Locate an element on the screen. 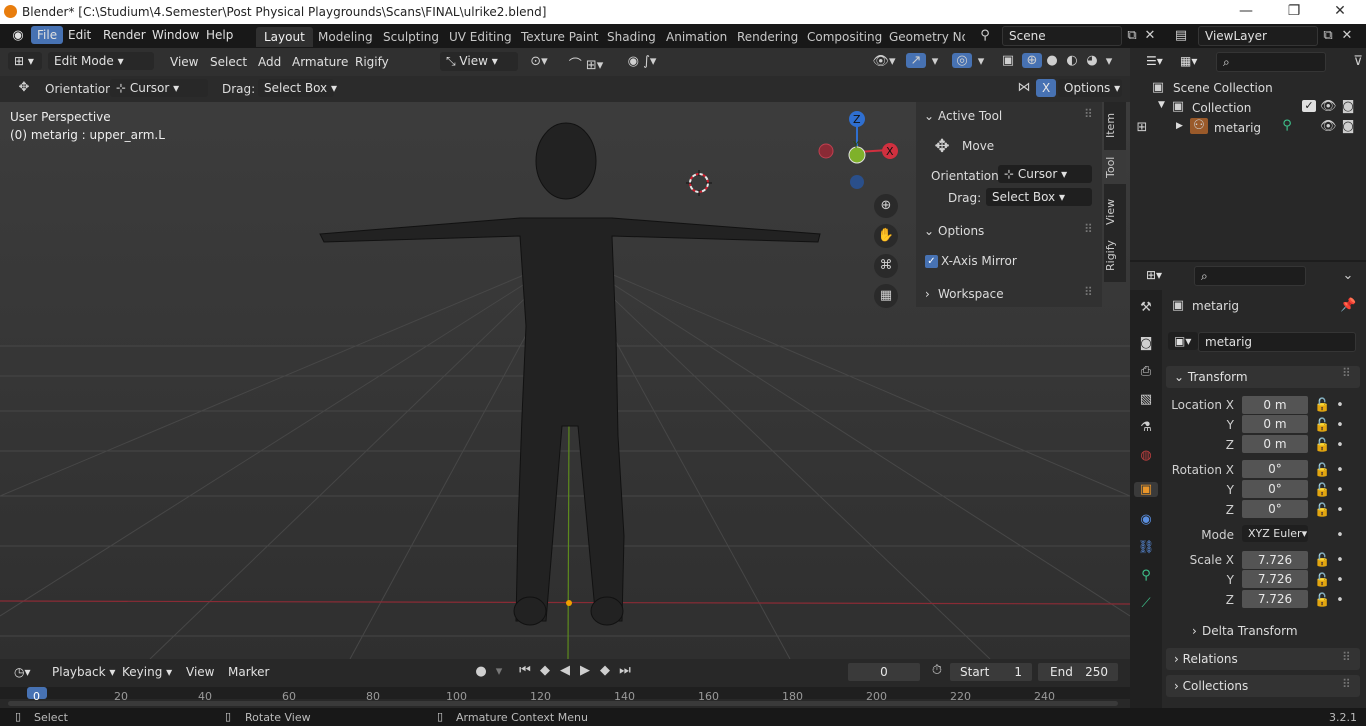 The width and height of the screenshot is (1366, 726). mode-selector: Edit Mode ▾ is located at coordinates (101, 61).